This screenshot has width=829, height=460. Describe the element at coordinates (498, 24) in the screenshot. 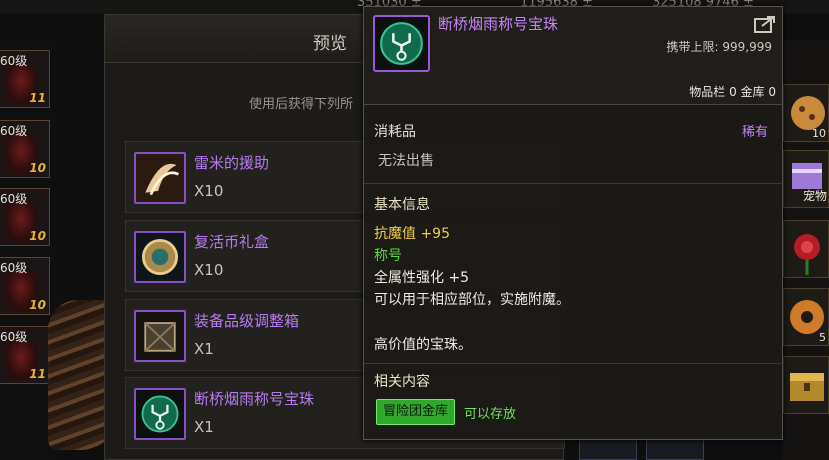

I see `item-title: 断桥烟雨称号宝珠` at that location.